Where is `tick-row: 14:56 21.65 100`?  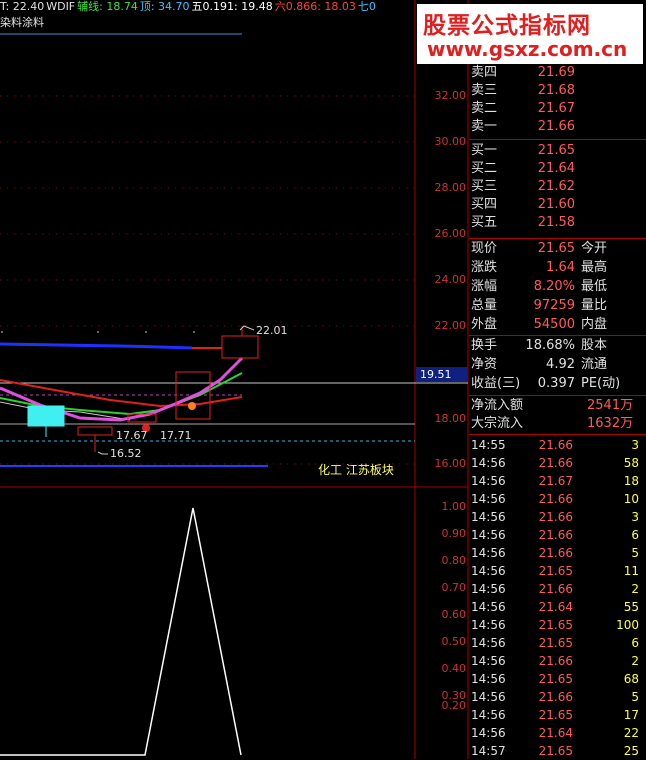 tick-row: 14:56 21.65 100 is located at coordinates (557, 625).